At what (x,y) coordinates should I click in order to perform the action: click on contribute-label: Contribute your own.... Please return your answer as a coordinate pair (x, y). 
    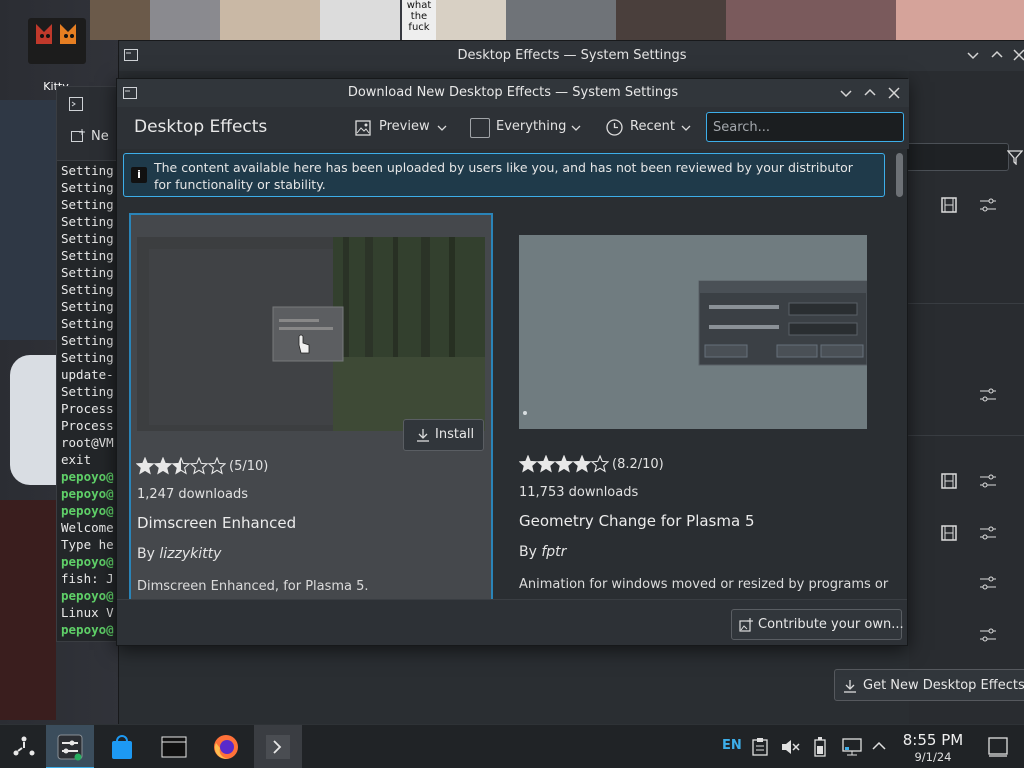
    Looking at the image, I should click on (831, 624).